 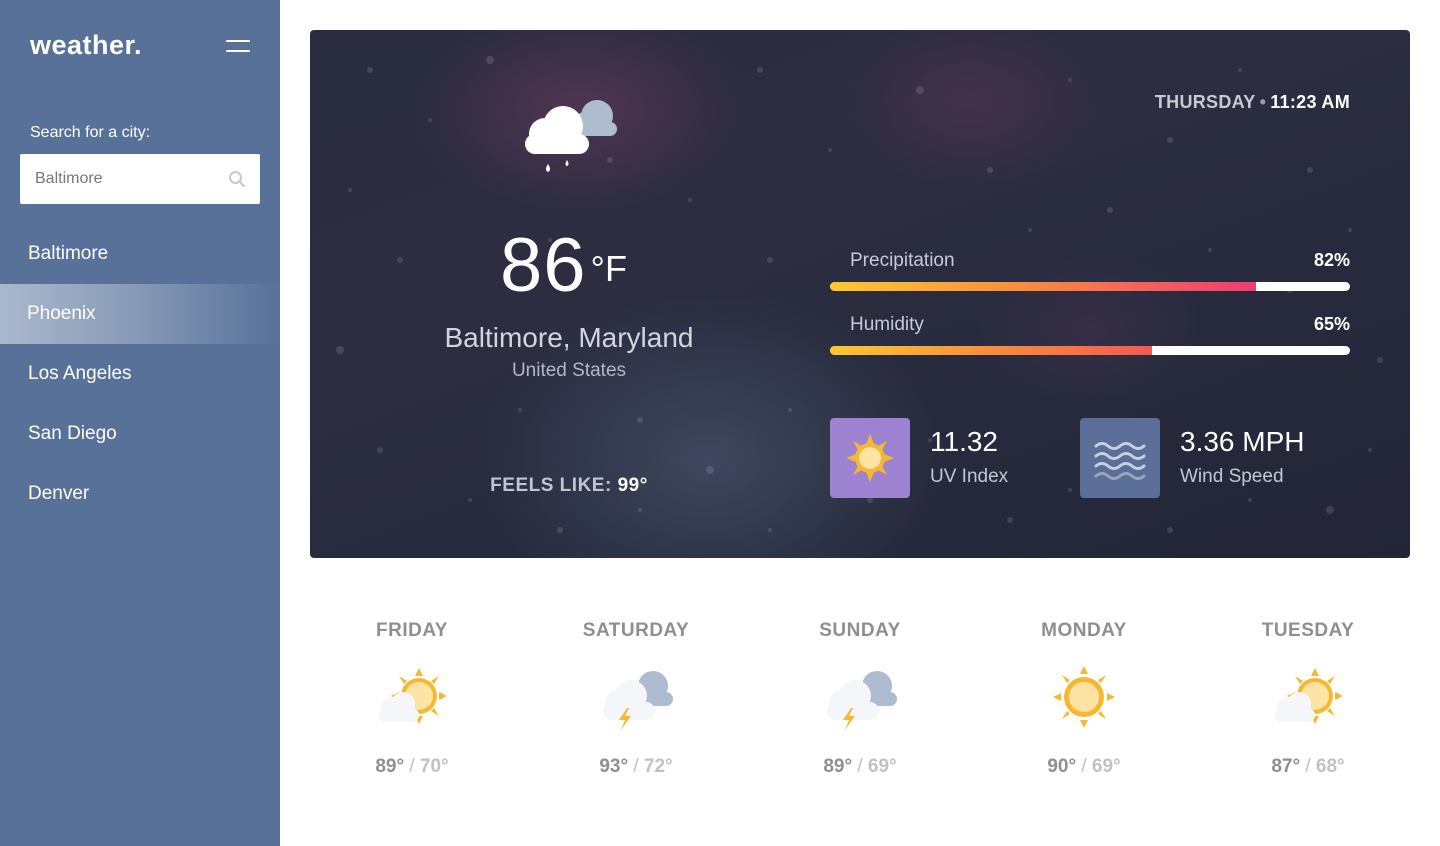 What do you see at coordinates (964, 441) in the screenshot?
I see `uv-index-value: 11.32` at bounding box center [964, 441].